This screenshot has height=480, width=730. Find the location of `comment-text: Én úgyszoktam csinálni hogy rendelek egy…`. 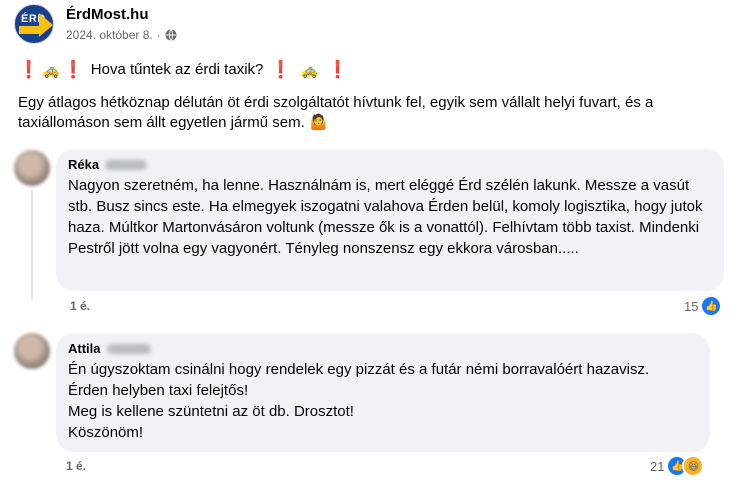

comment-text: Én úgyszoktam csinálni hogy rendelek egy… is located at coordinates (359, 401).